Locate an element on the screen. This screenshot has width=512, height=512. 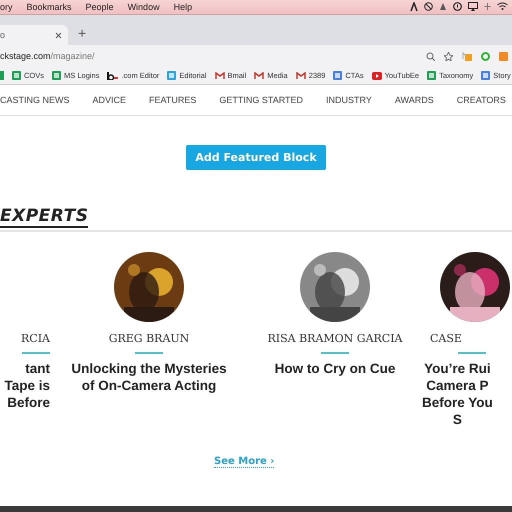
video-icon is located at coordinates (377, 76).